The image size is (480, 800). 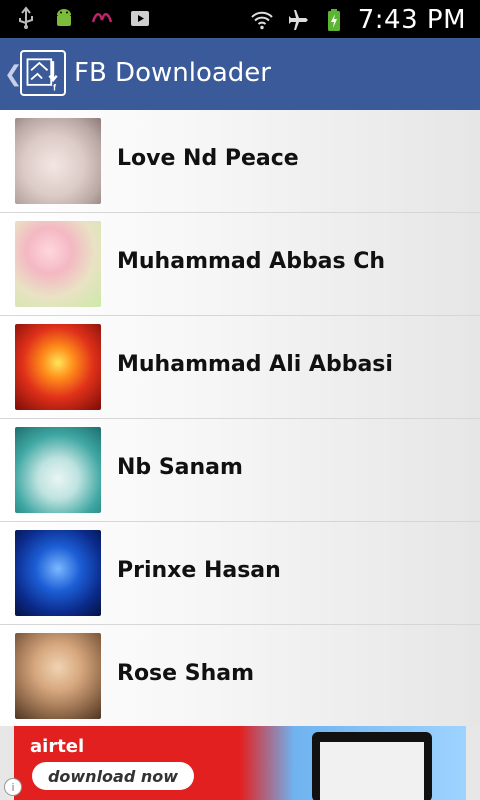 I want to click on friend-name: Nb Sanam, so click(x=180, y=467).